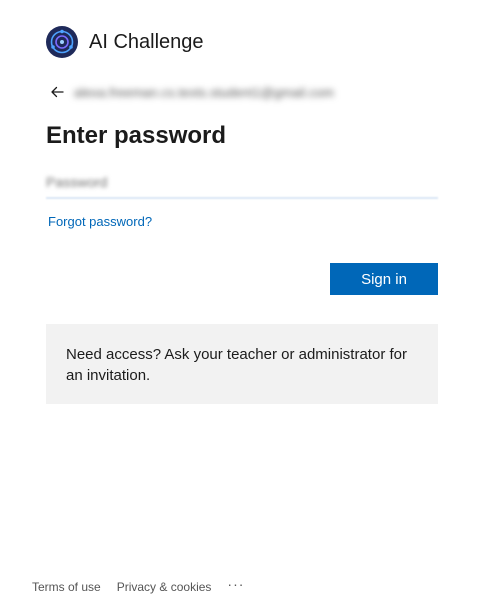 This screenshot has width=483, height=600. What do you see at coordinates (164, 587) in the screenshot?
I see `privacy-cookies-link: Privacy & cookies` at bounding box center [164, 587].